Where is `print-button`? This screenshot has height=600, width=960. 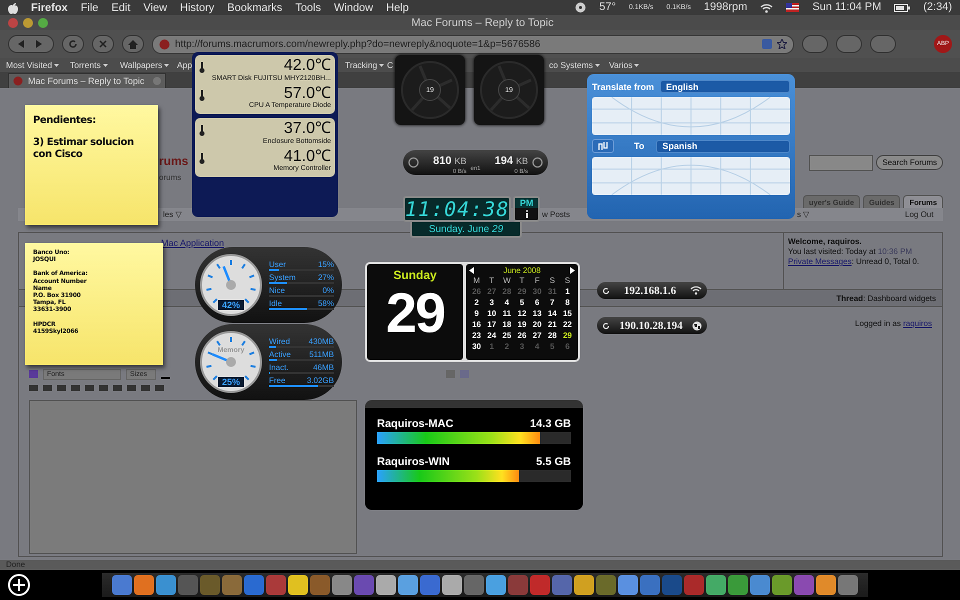
print-button is located at coordinates (815, 44).